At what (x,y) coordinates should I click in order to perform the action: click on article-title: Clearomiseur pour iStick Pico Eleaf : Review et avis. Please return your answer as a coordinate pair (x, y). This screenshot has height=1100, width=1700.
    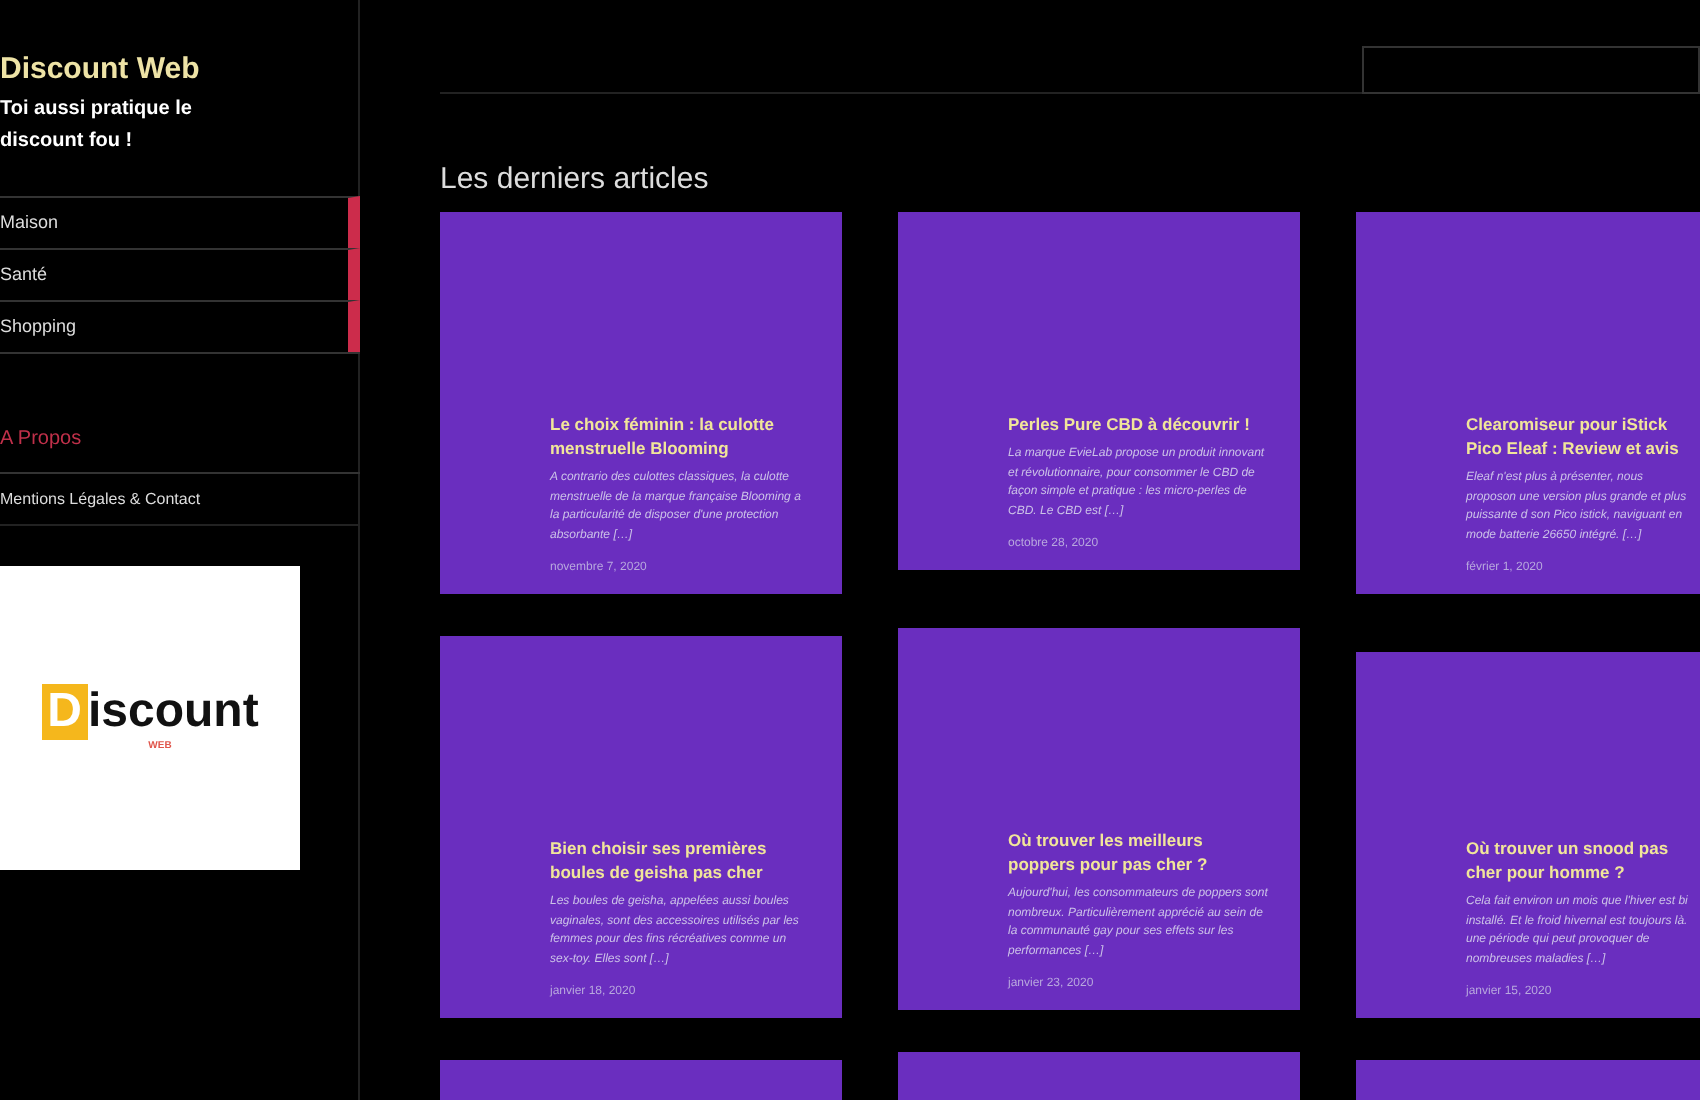
    Looking at the image, I should click on (1579, 436).